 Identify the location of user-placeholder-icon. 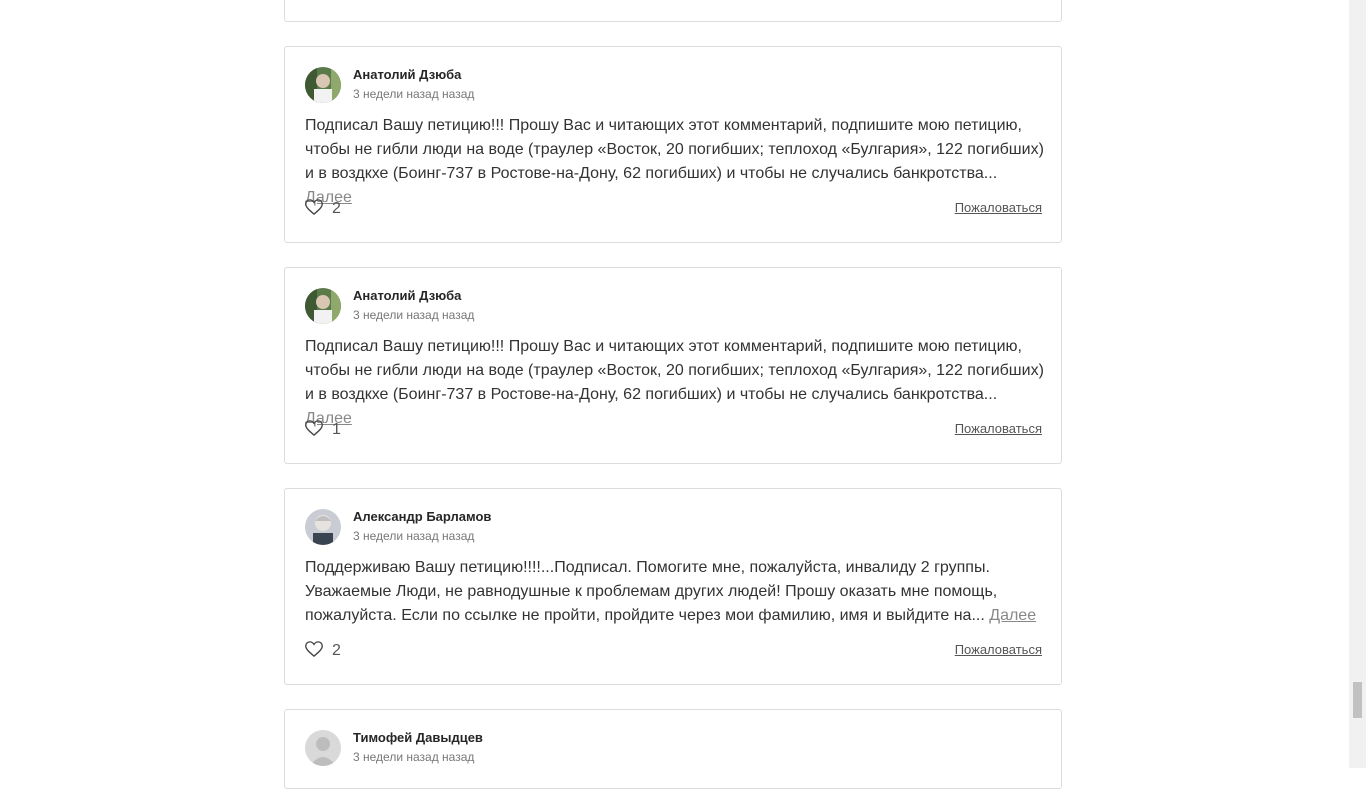
(323, 748).